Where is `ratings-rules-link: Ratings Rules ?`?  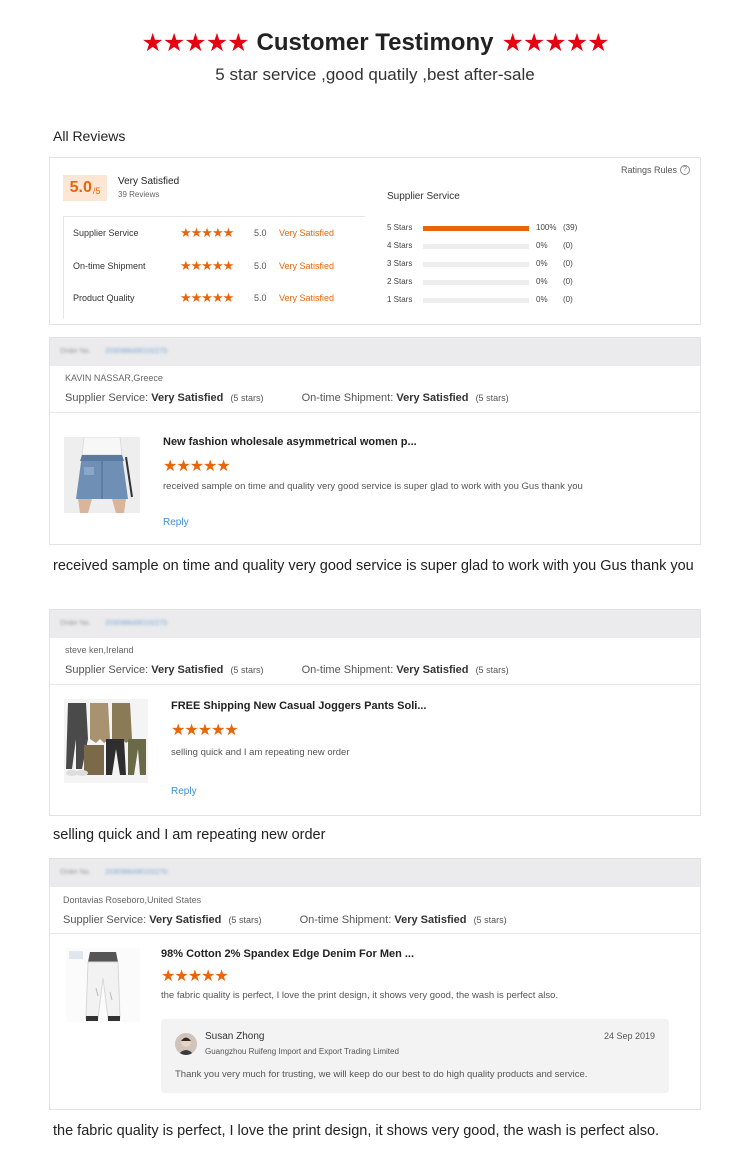 ratings-rules-link: Ratings Rules ? is located at coordinates (655, 170).